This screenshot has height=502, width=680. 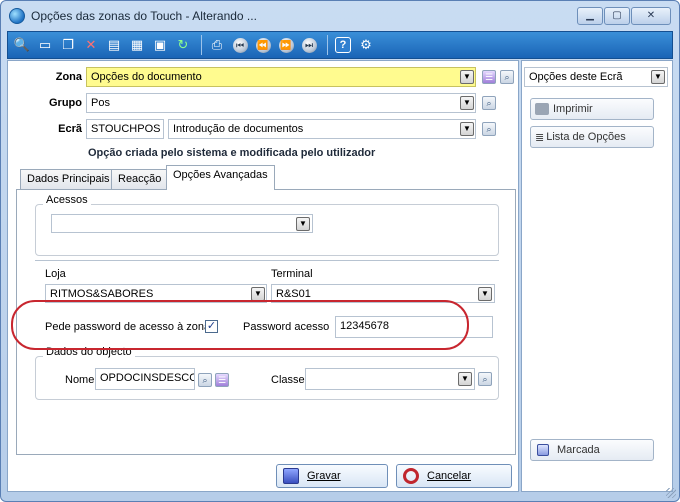 I want to click on pede-password-label: Pede password de acesso à zona, so click(x=128, y=327).